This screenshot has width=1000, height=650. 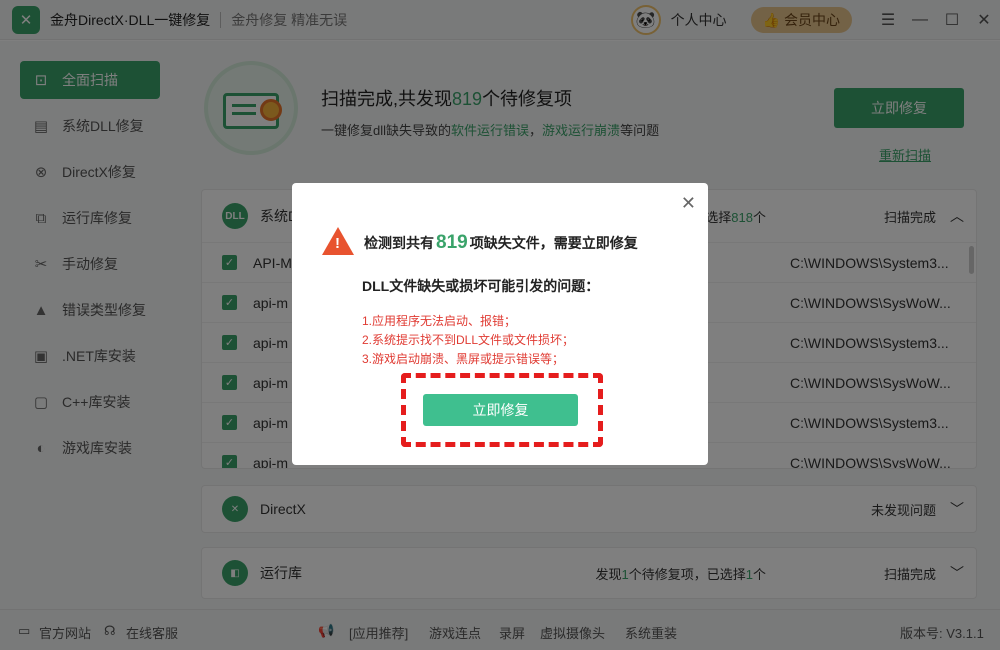 What do you see at coordinates (439, 321) in the screenshot?
I see `issue-item: 1.应用程序无法启动、报错；` at bounding box center [439, 321].